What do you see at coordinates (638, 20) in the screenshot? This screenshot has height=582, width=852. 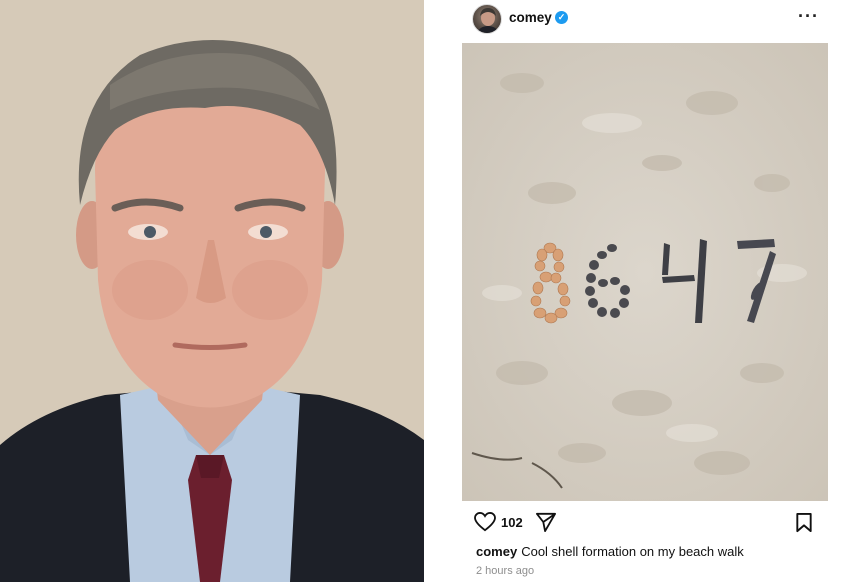 I see `post-header: comey ✓ ···` at bounding box center [638, 20].